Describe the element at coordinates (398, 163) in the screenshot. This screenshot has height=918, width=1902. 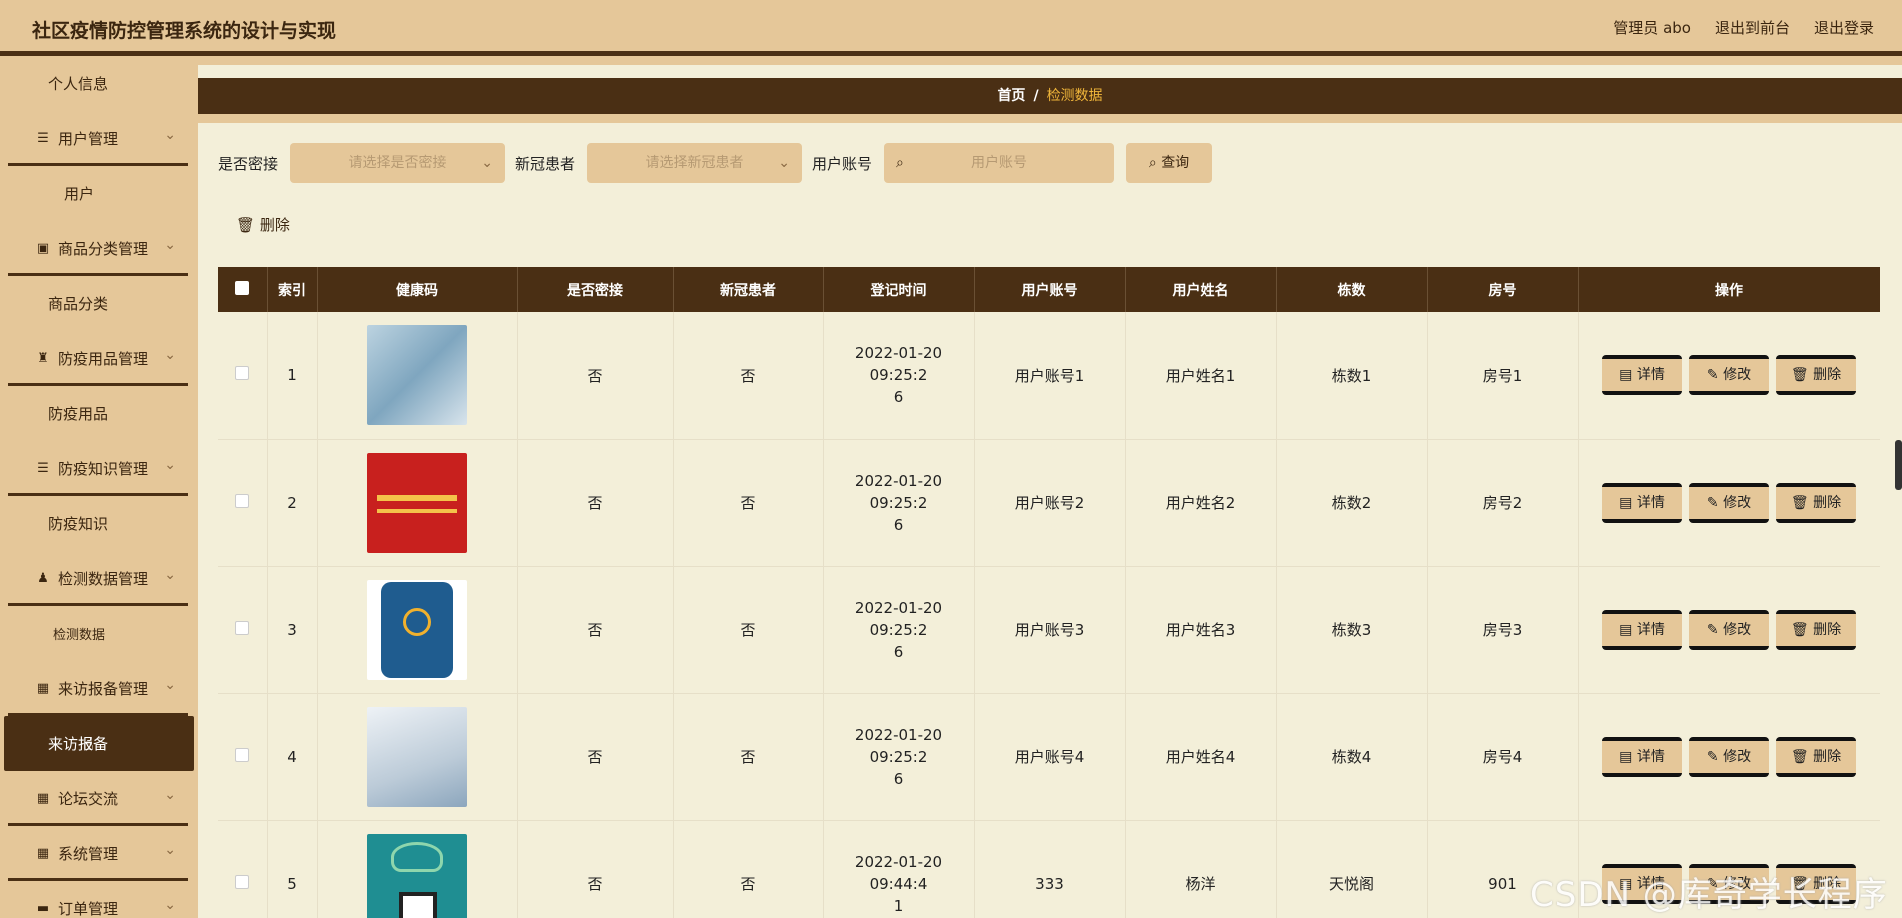
I see `contact-select: 请选择是否密接 ⌄` at that location.